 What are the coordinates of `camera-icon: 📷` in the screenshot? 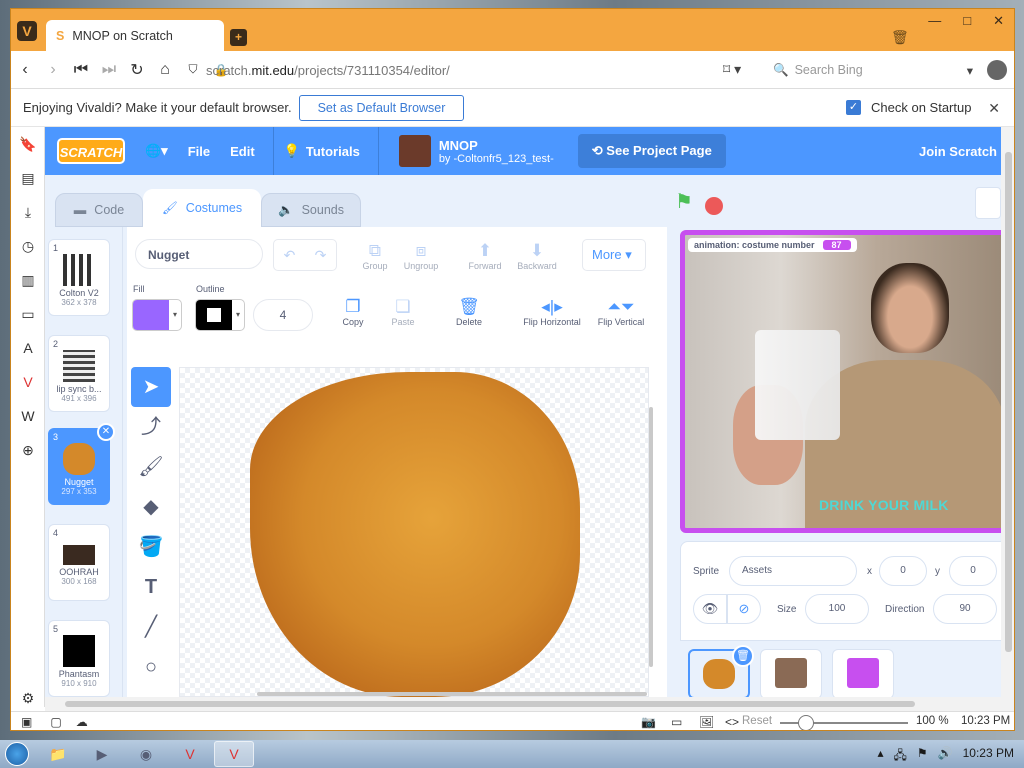 It's located at (648, 722).